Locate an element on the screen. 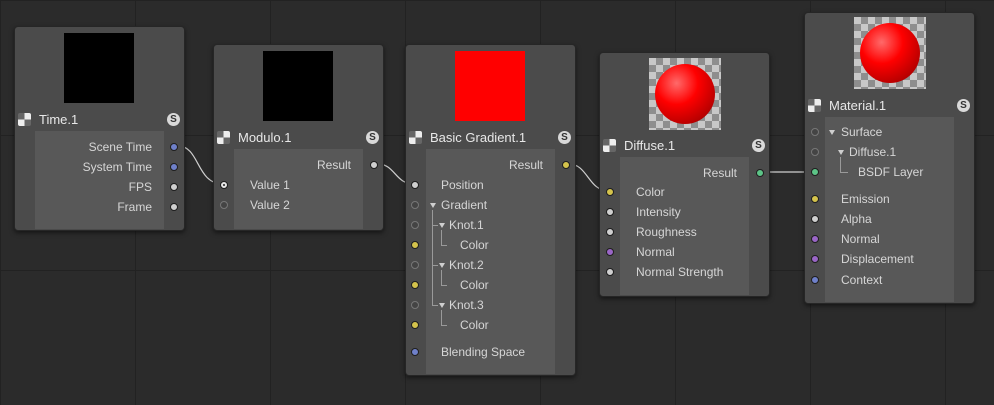  output-port-frame is located at coordinates (174, 207).